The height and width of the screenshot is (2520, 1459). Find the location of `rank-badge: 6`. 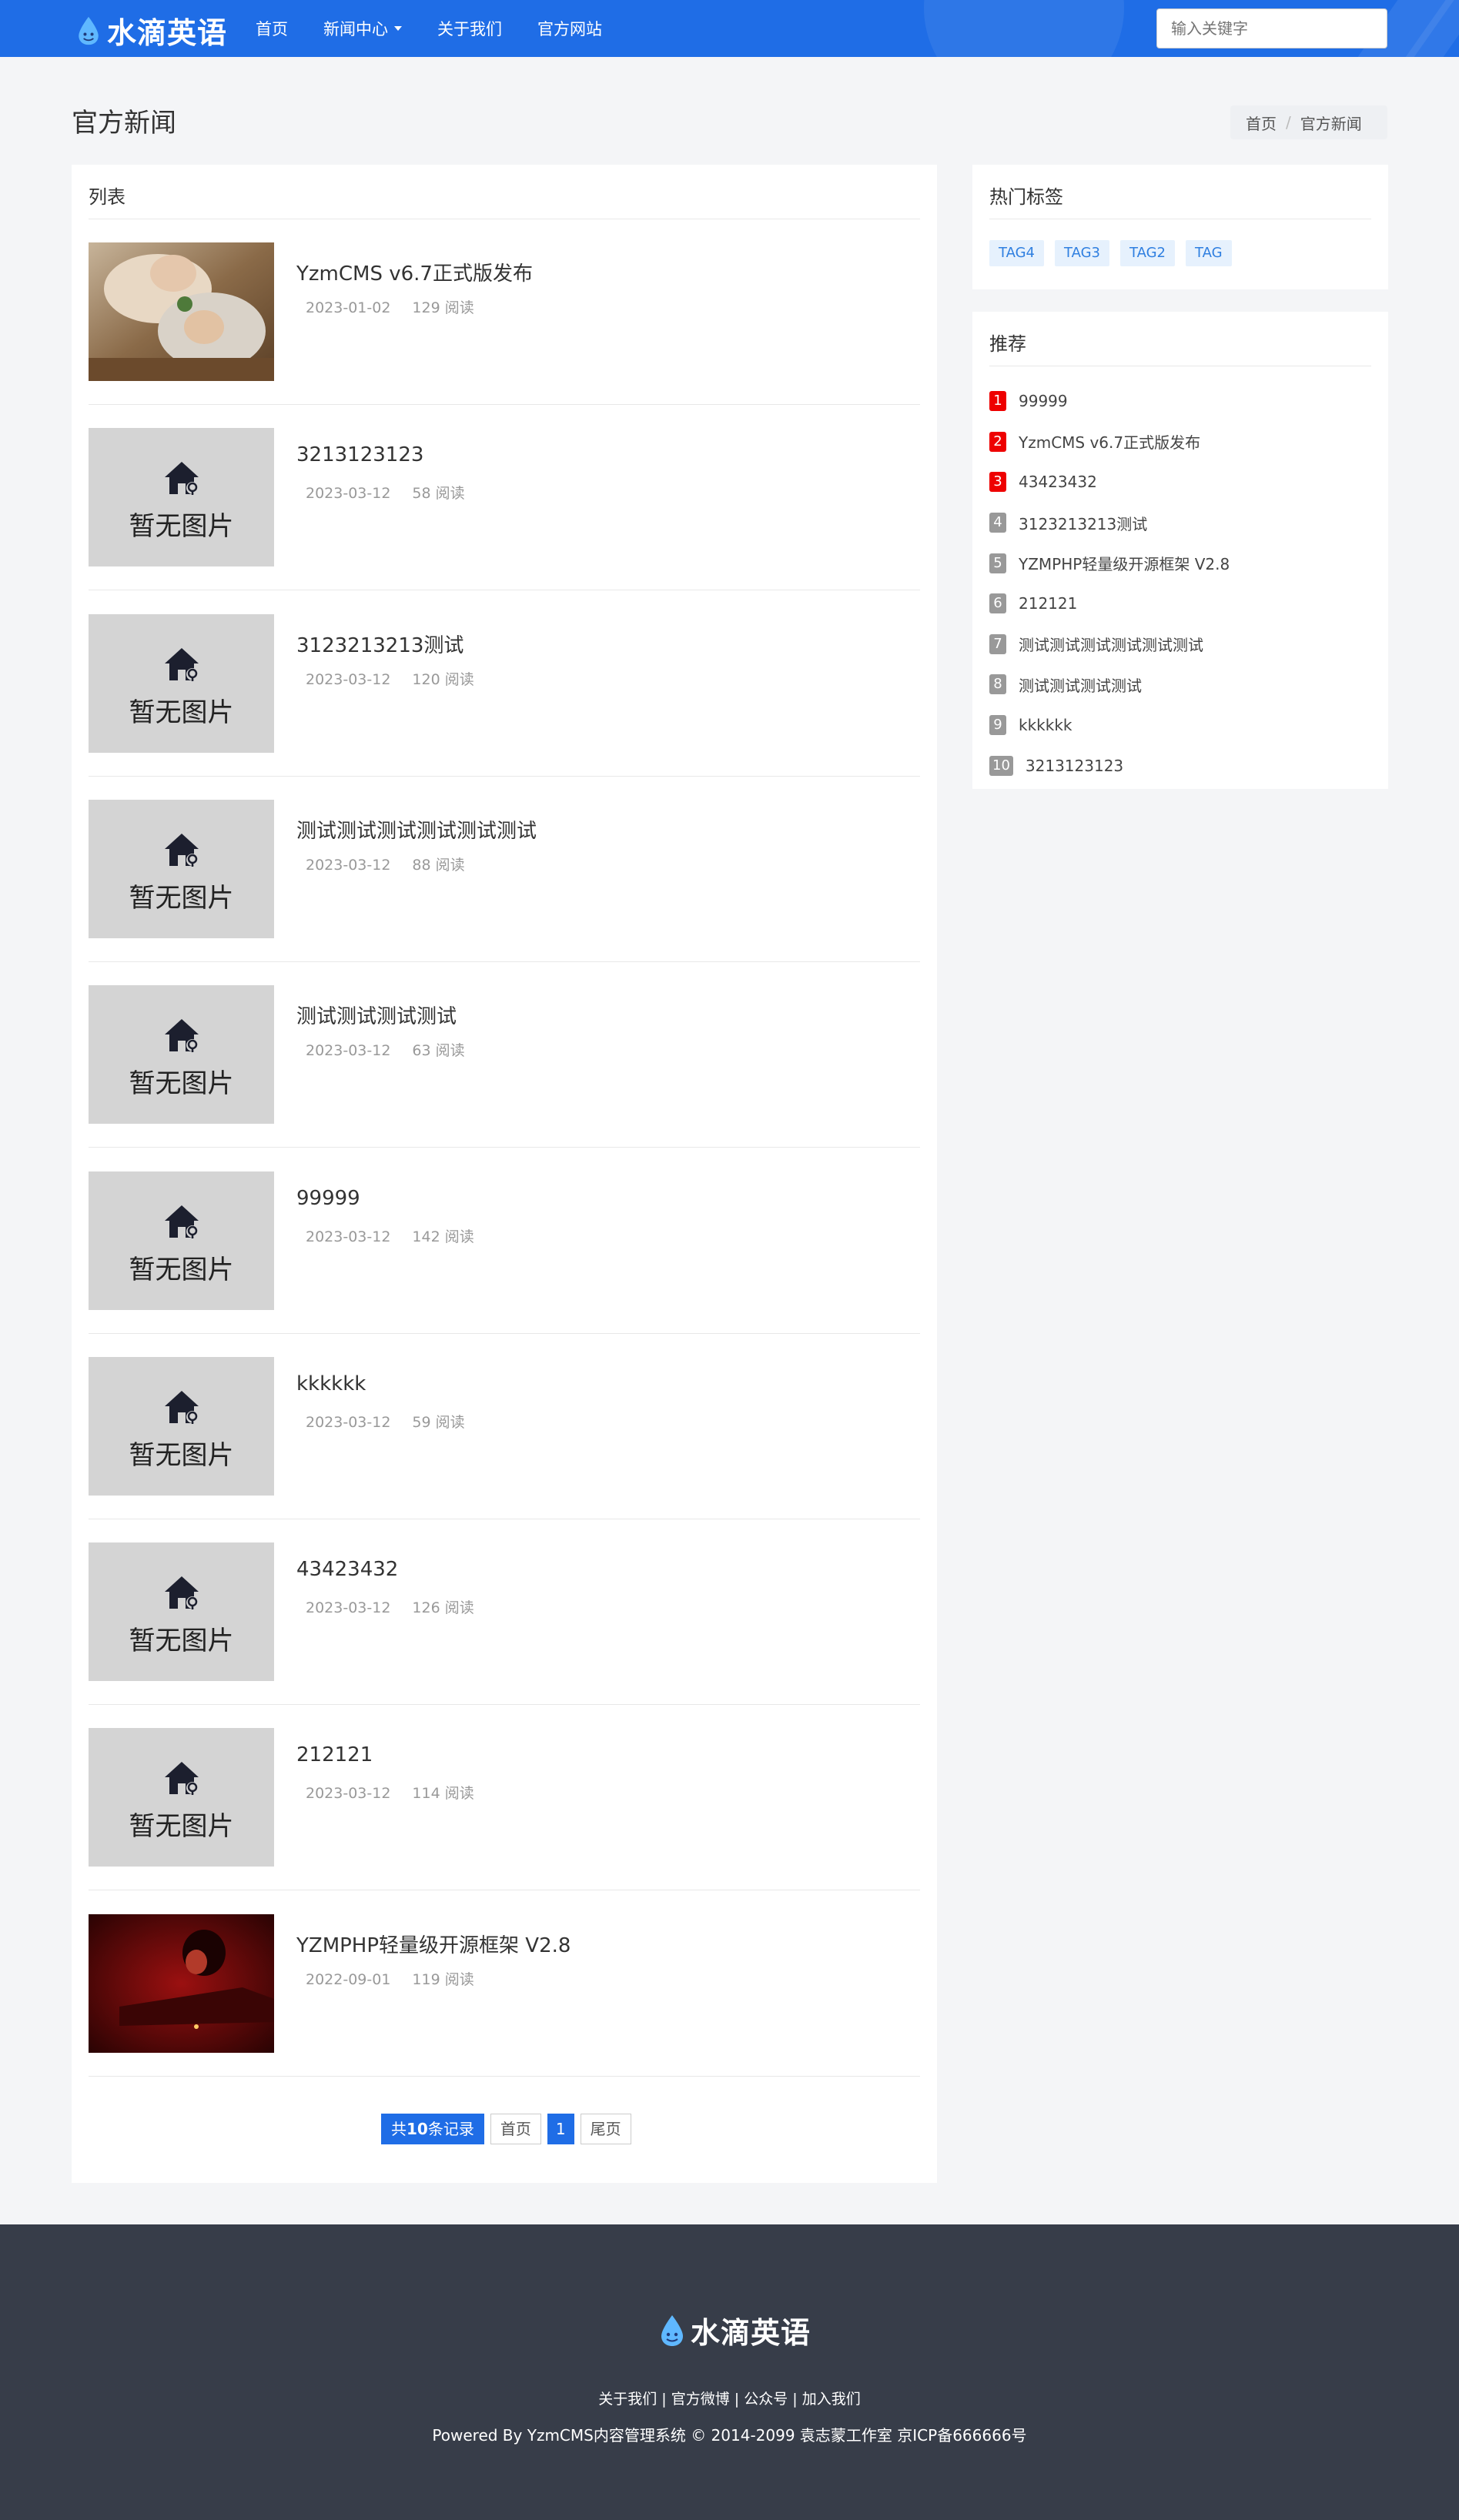

rank-badge: 6 is located at coordinates (997, 603).